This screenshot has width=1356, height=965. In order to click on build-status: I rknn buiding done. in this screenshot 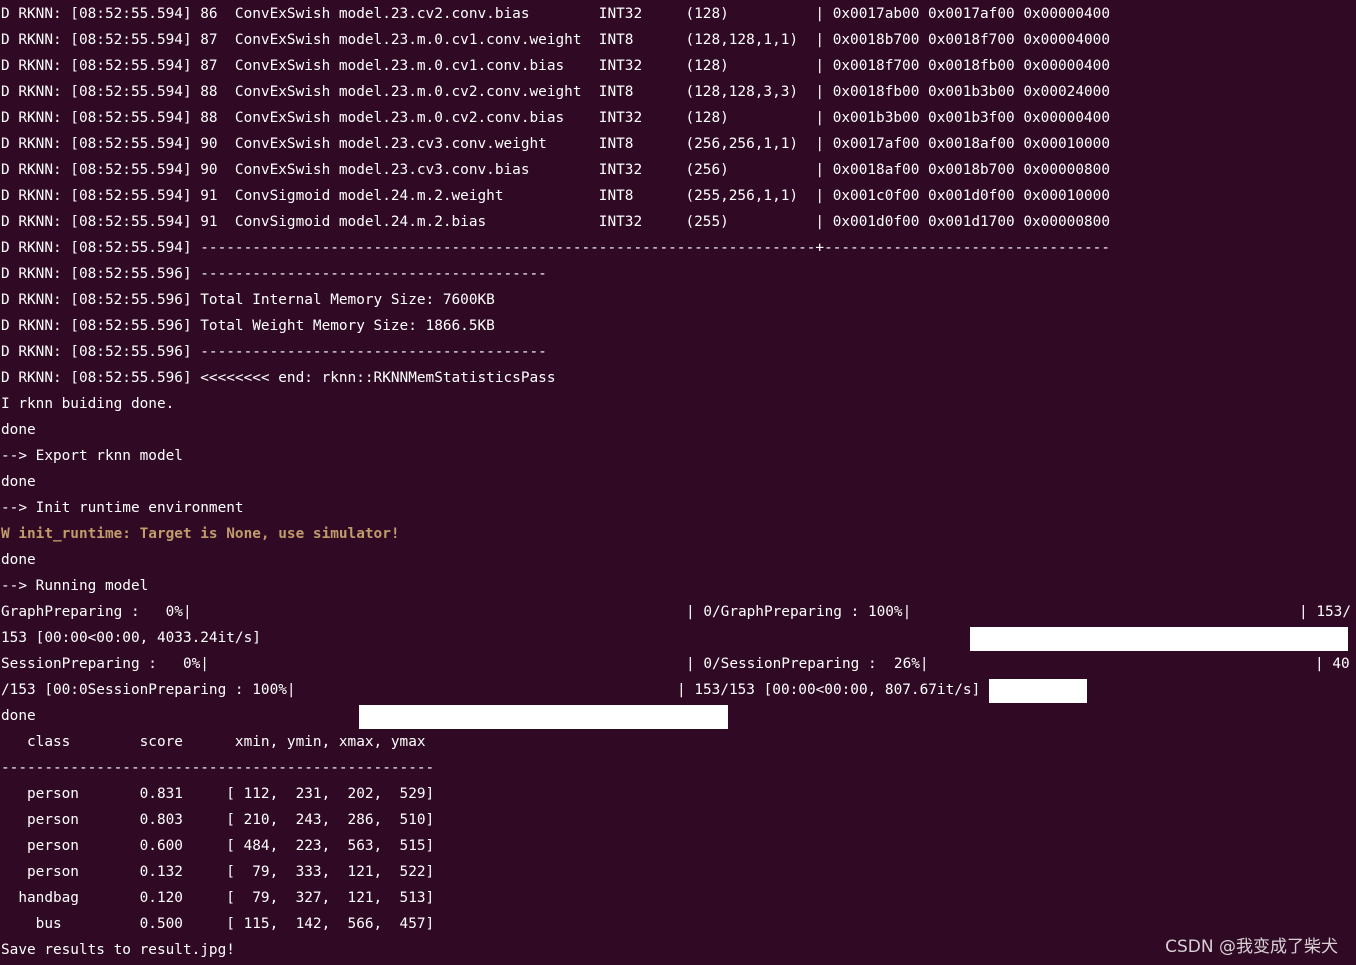, I will do `click(88, 404)`.